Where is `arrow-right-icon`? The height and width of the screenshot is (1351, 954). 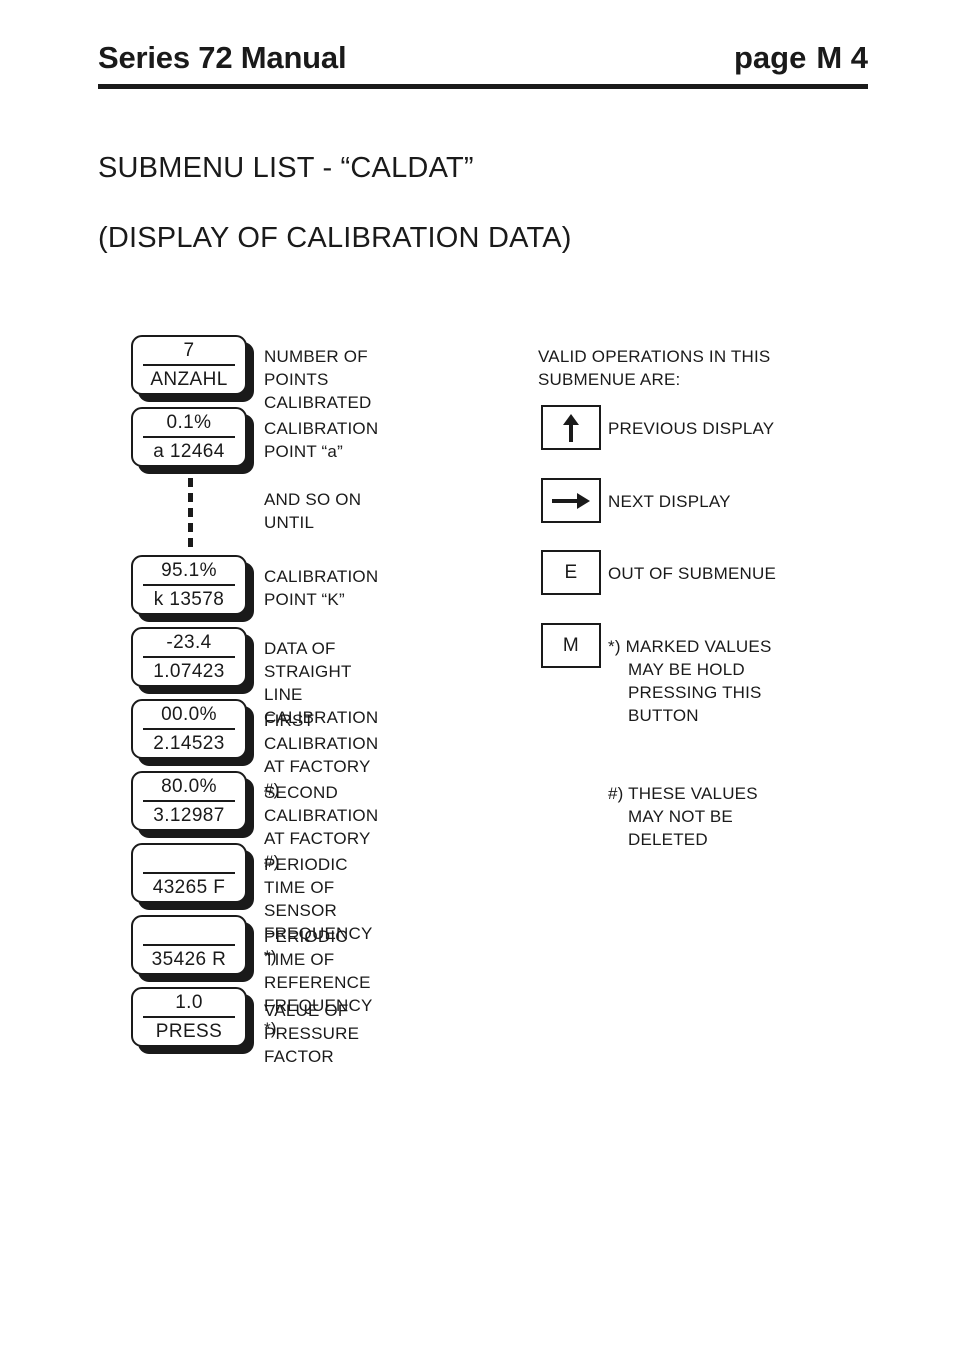 arrow-right-icon is located at coordinates (571, 501).